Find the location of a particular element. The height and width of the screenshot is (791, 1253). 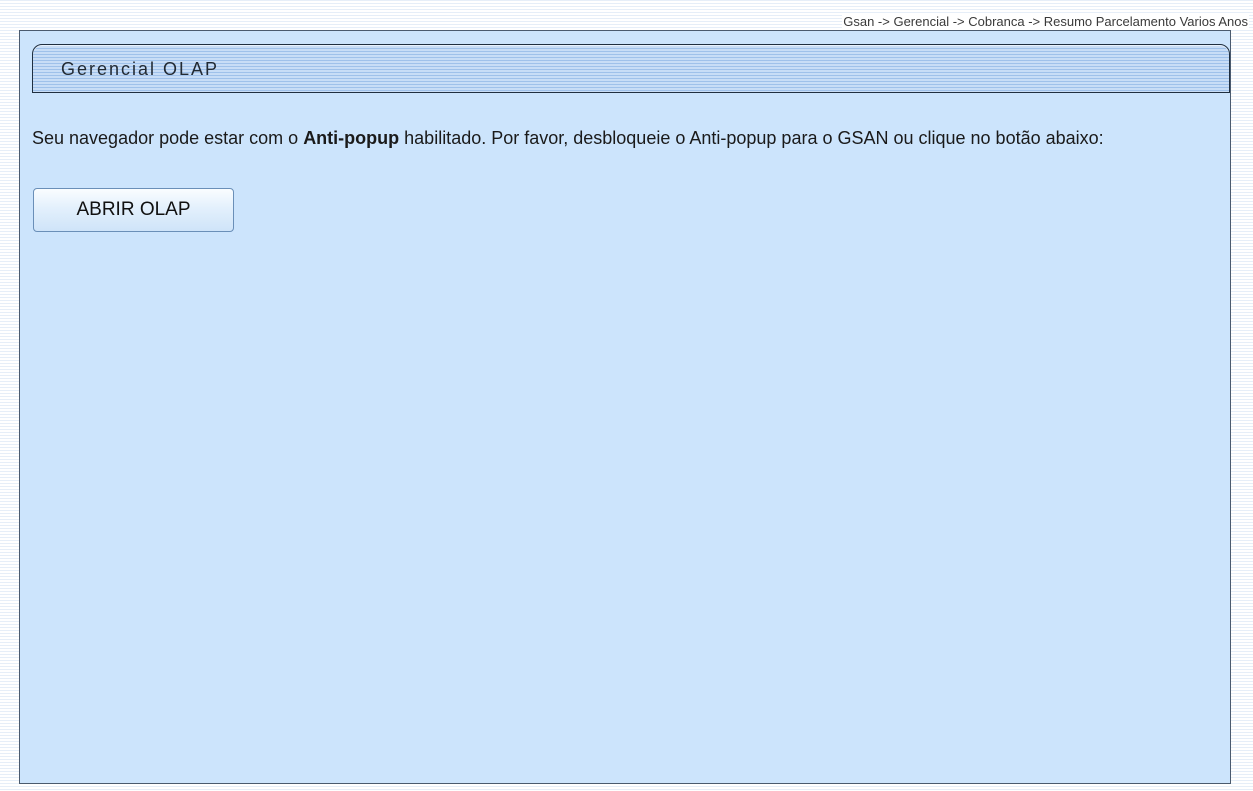

message-text-before: Seu navegador pode estar com o is located at coordinates (168, 138).